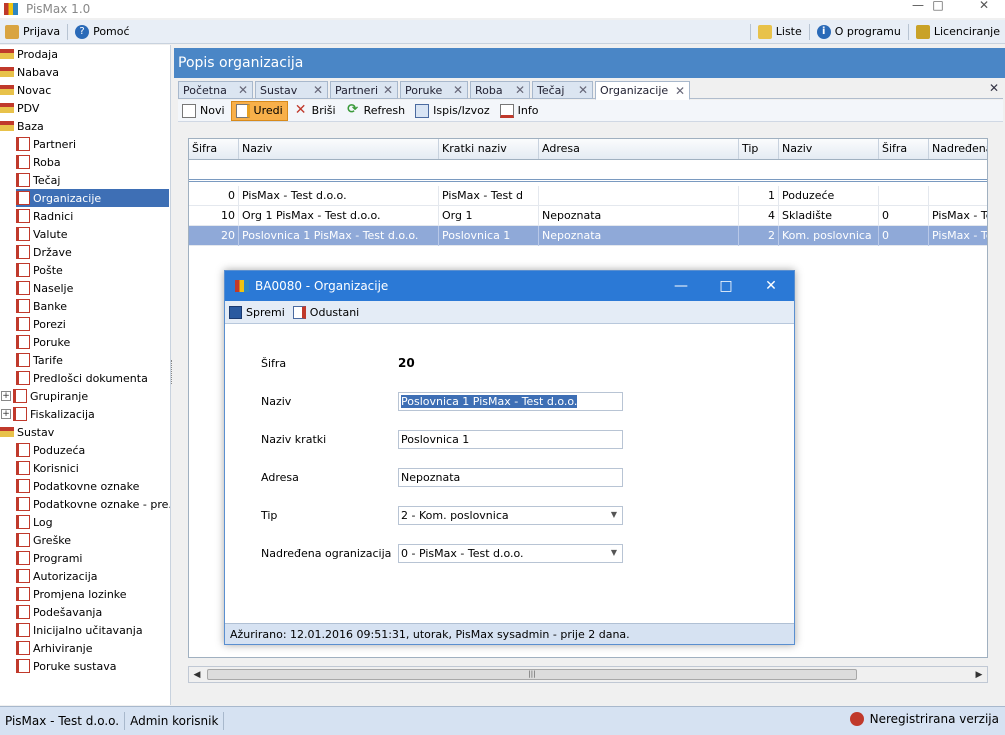  I want to click on adresa-input: Nepoznata, so click(510, 477).